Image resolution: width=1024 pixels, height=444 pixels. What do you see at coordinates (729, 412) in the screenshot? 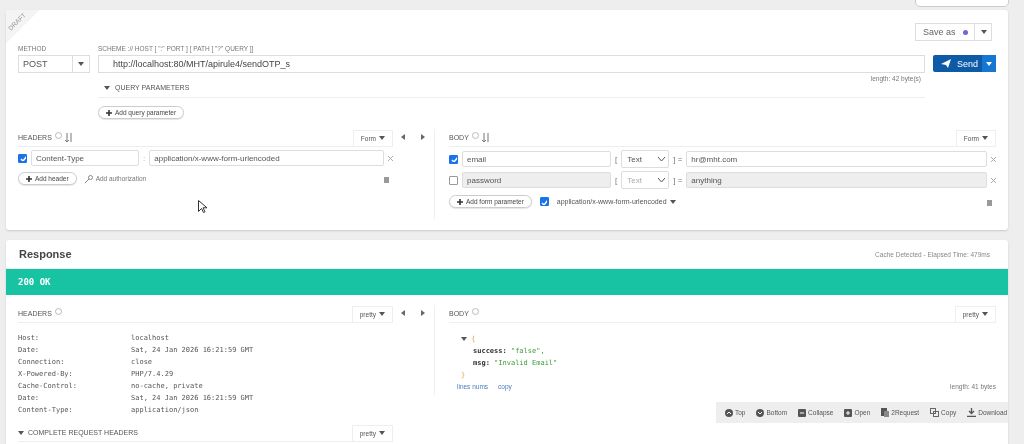
I see `arrow-up-icon` at bounding box center [729, 412].